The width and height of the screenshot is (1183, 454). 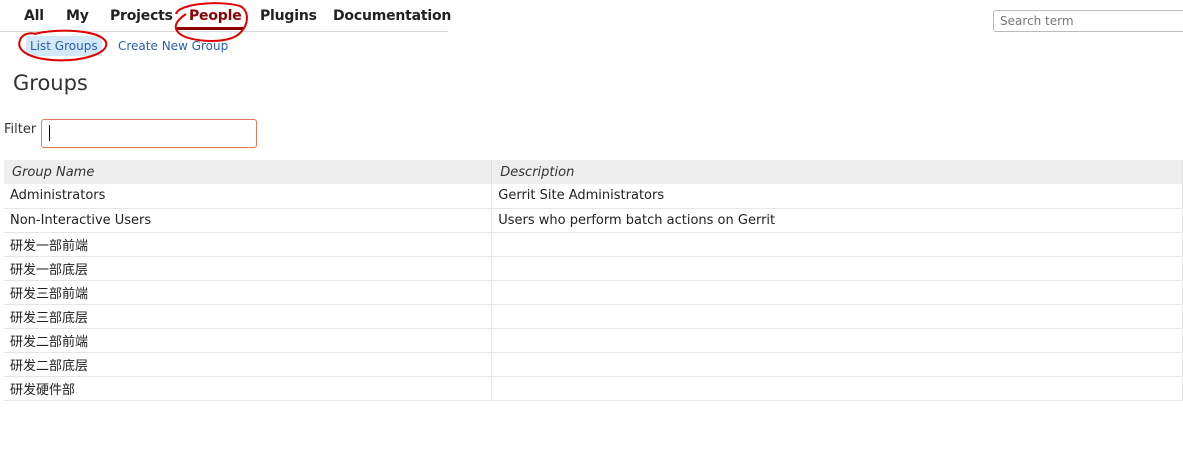 What do you see at coordinates (50, 83) in the screenshot?
I see `page-title: Groups` at bounding box center [50, 83].